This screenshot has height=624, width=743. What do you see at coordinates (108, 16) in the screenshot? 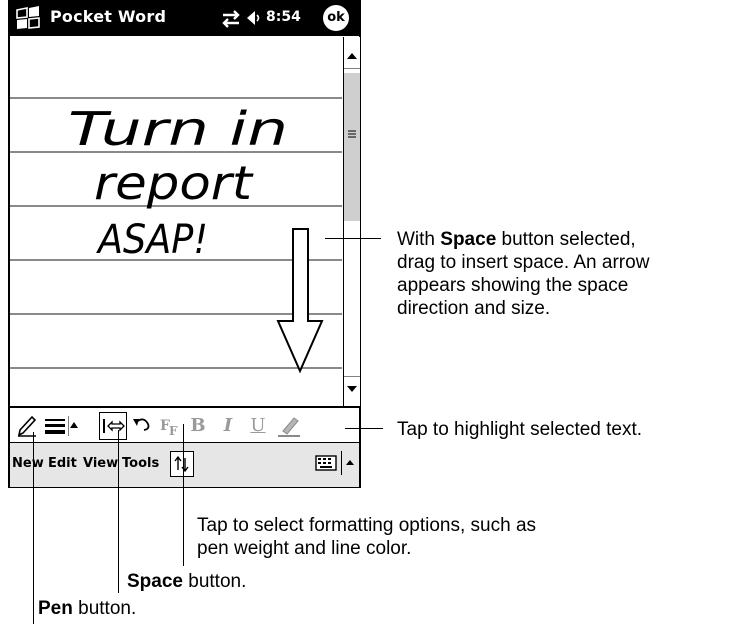
I see `app-title: Pocket Word` at bounding box center [108, 16].